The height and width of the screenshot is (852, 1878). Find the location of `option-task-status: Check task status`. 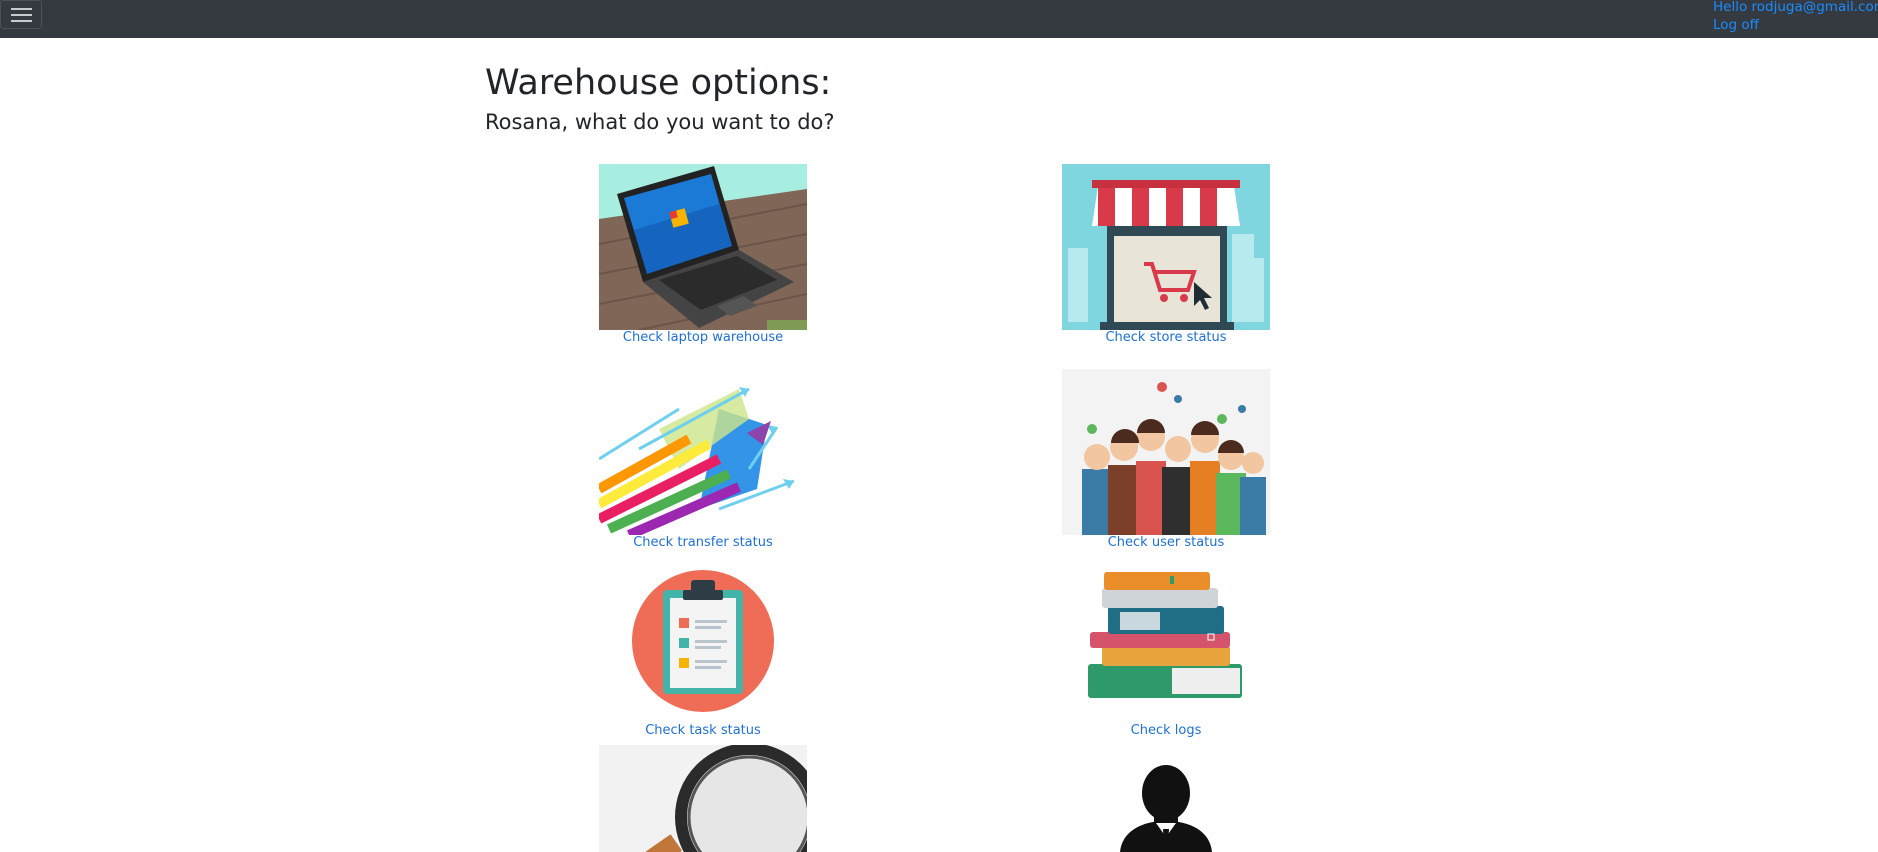

option-task-status: Check task status is located at coordinates (703, 653).